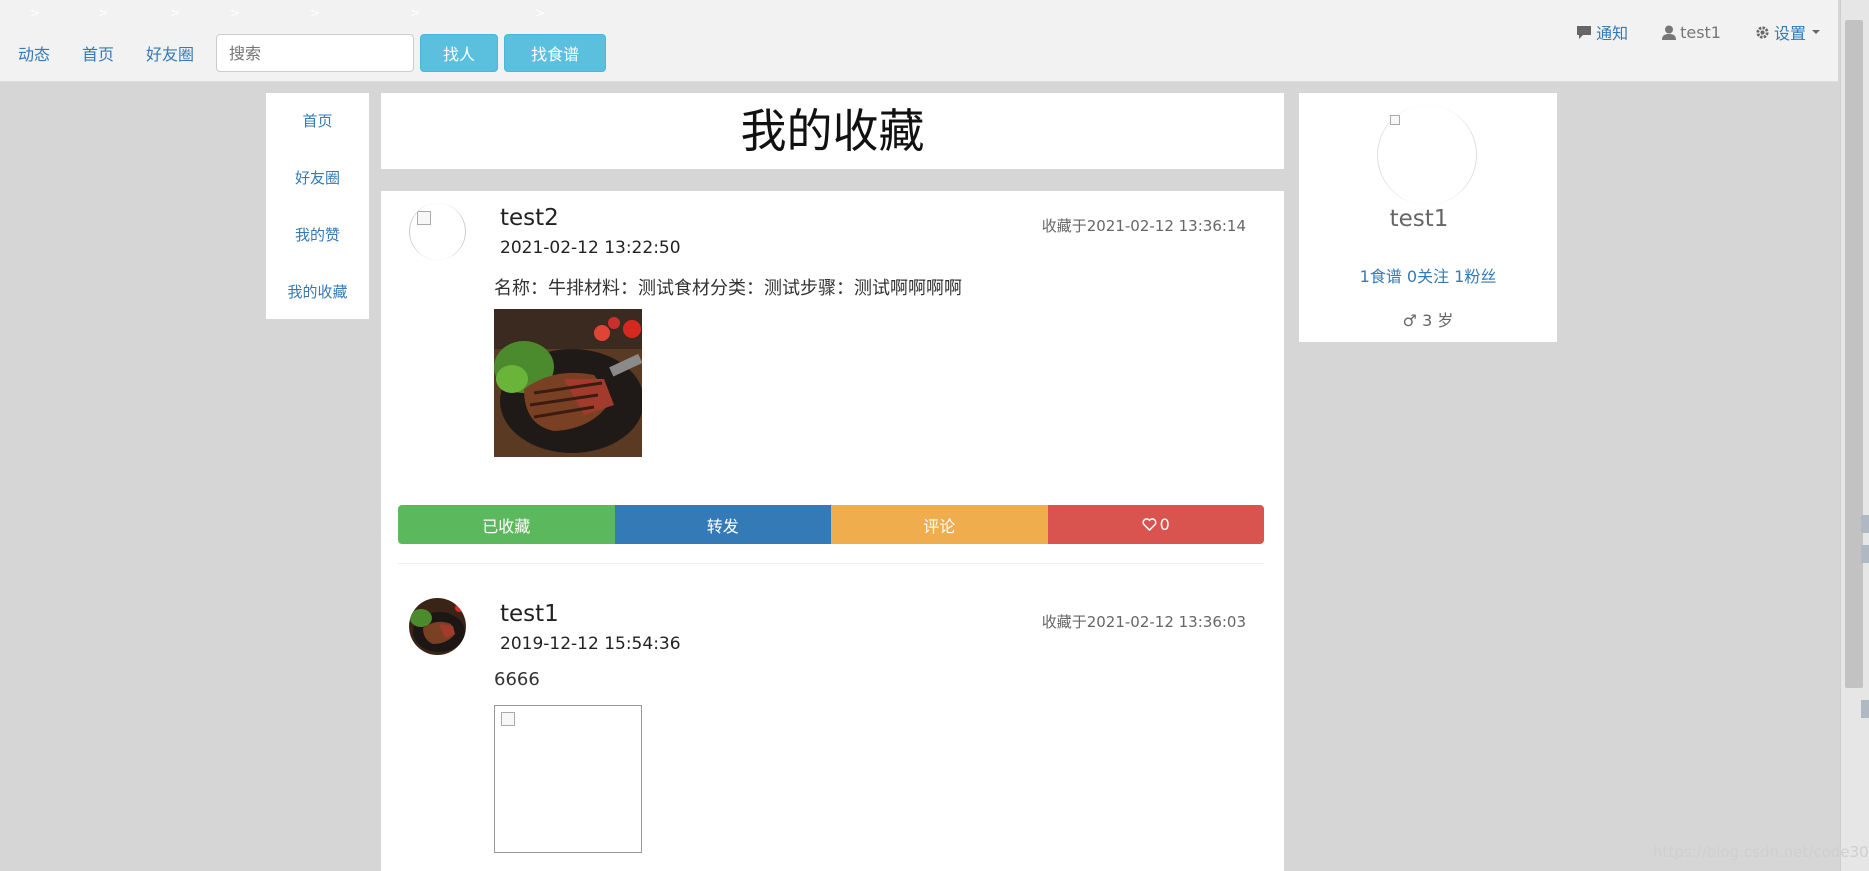 This screenshot has height=871, width=1869. I want to click on scrollbar-thumb, so click(1854, 354).